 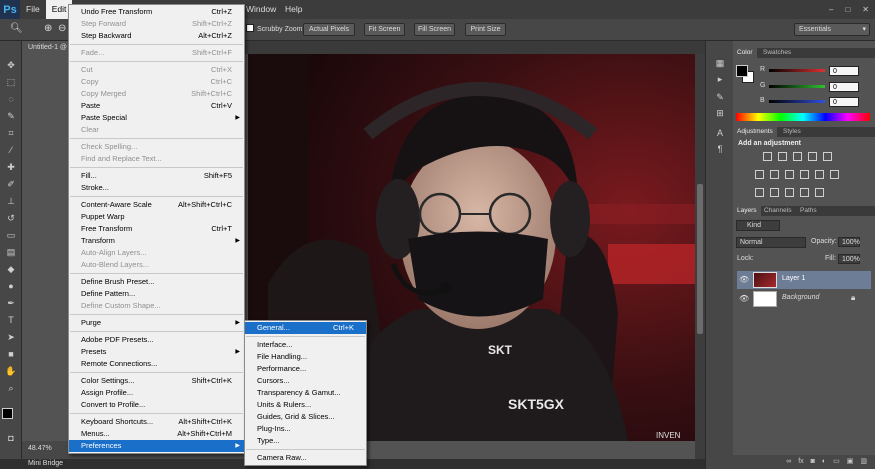 What do you see at coordinates (11, 388) in the screenshot?
I see `zoom-tool-icon: ⌕` at bounding box center [11, 388].